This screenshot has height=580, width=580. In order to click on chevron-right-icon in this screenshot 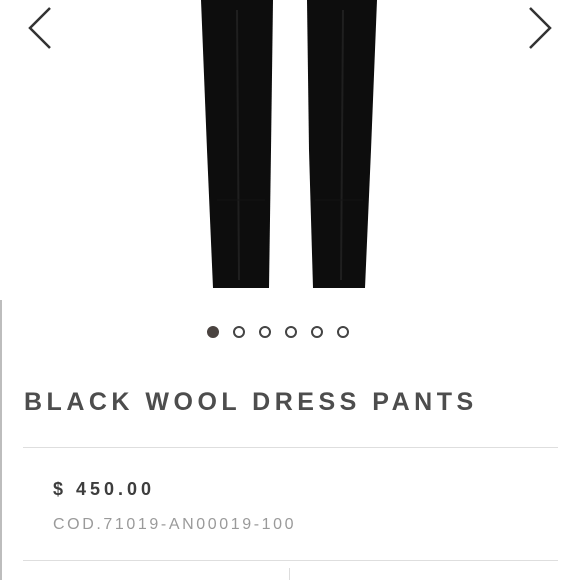, I will do `click(540, 28)`.